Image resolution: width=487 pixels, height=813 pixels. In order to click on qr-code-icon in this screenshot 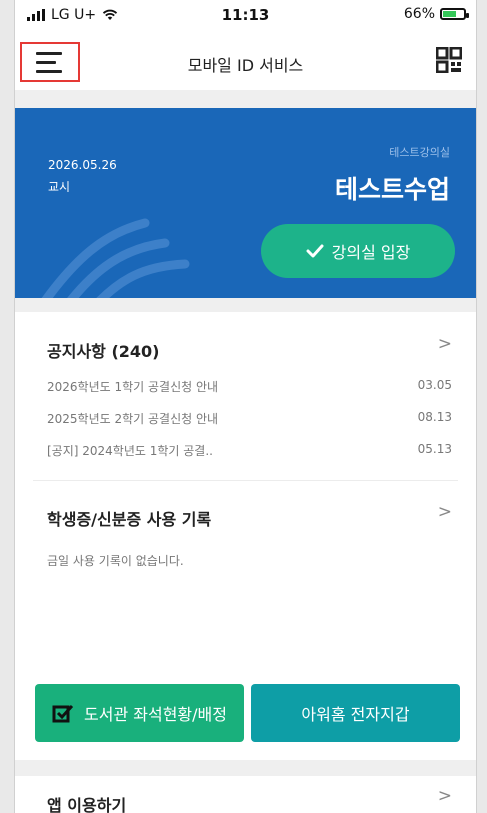, I will do `click(449, 60)`.